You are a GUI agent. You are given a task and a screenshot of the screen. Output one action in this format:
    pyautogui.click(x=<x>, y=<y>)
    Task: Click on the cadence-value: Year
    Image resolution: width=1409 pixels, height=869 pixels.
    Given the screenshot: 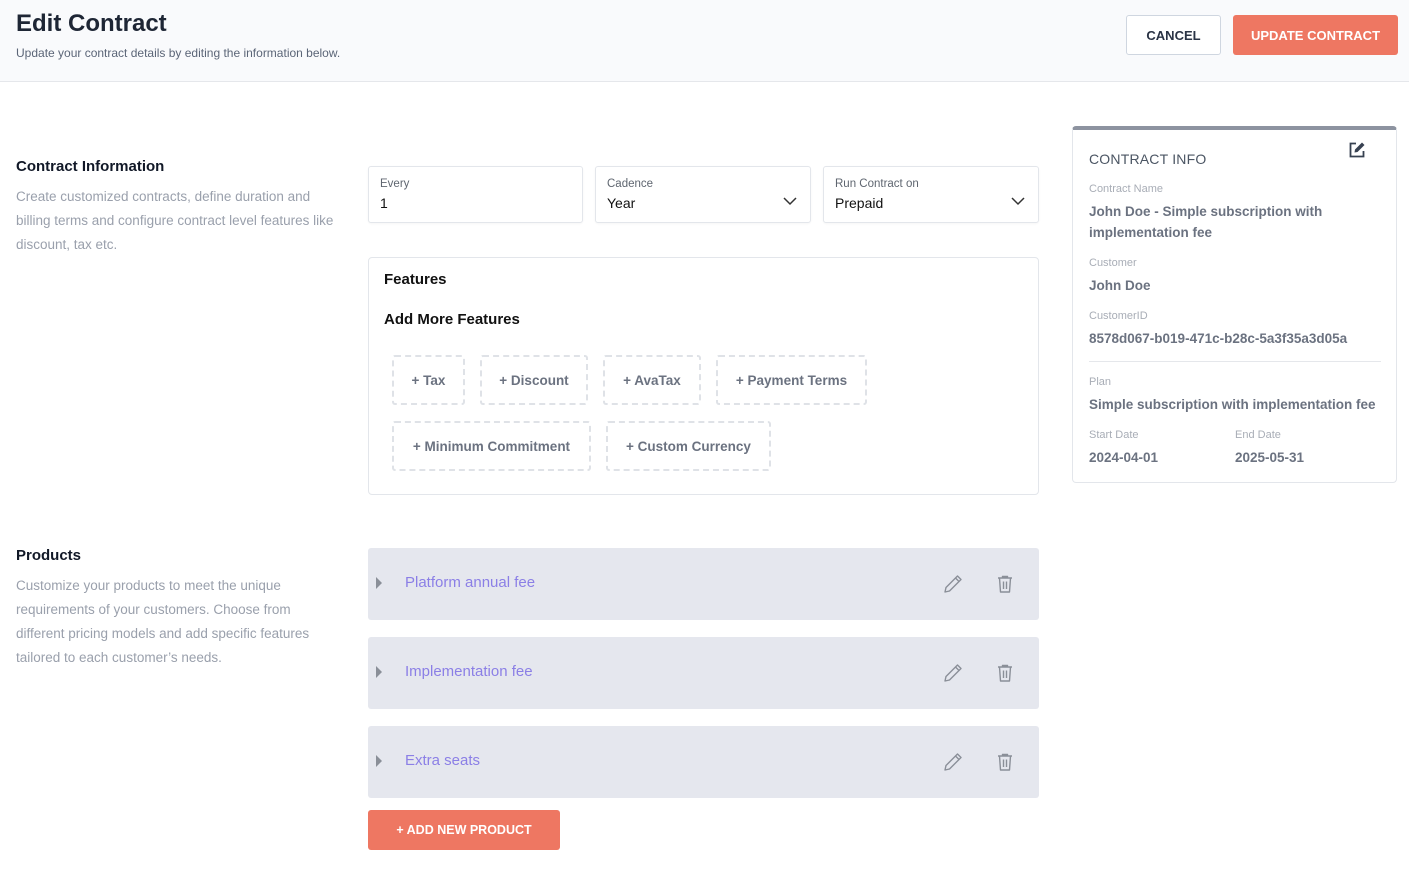 What is the action you would take?
    pyautogui.click(x=621, y=203)
    